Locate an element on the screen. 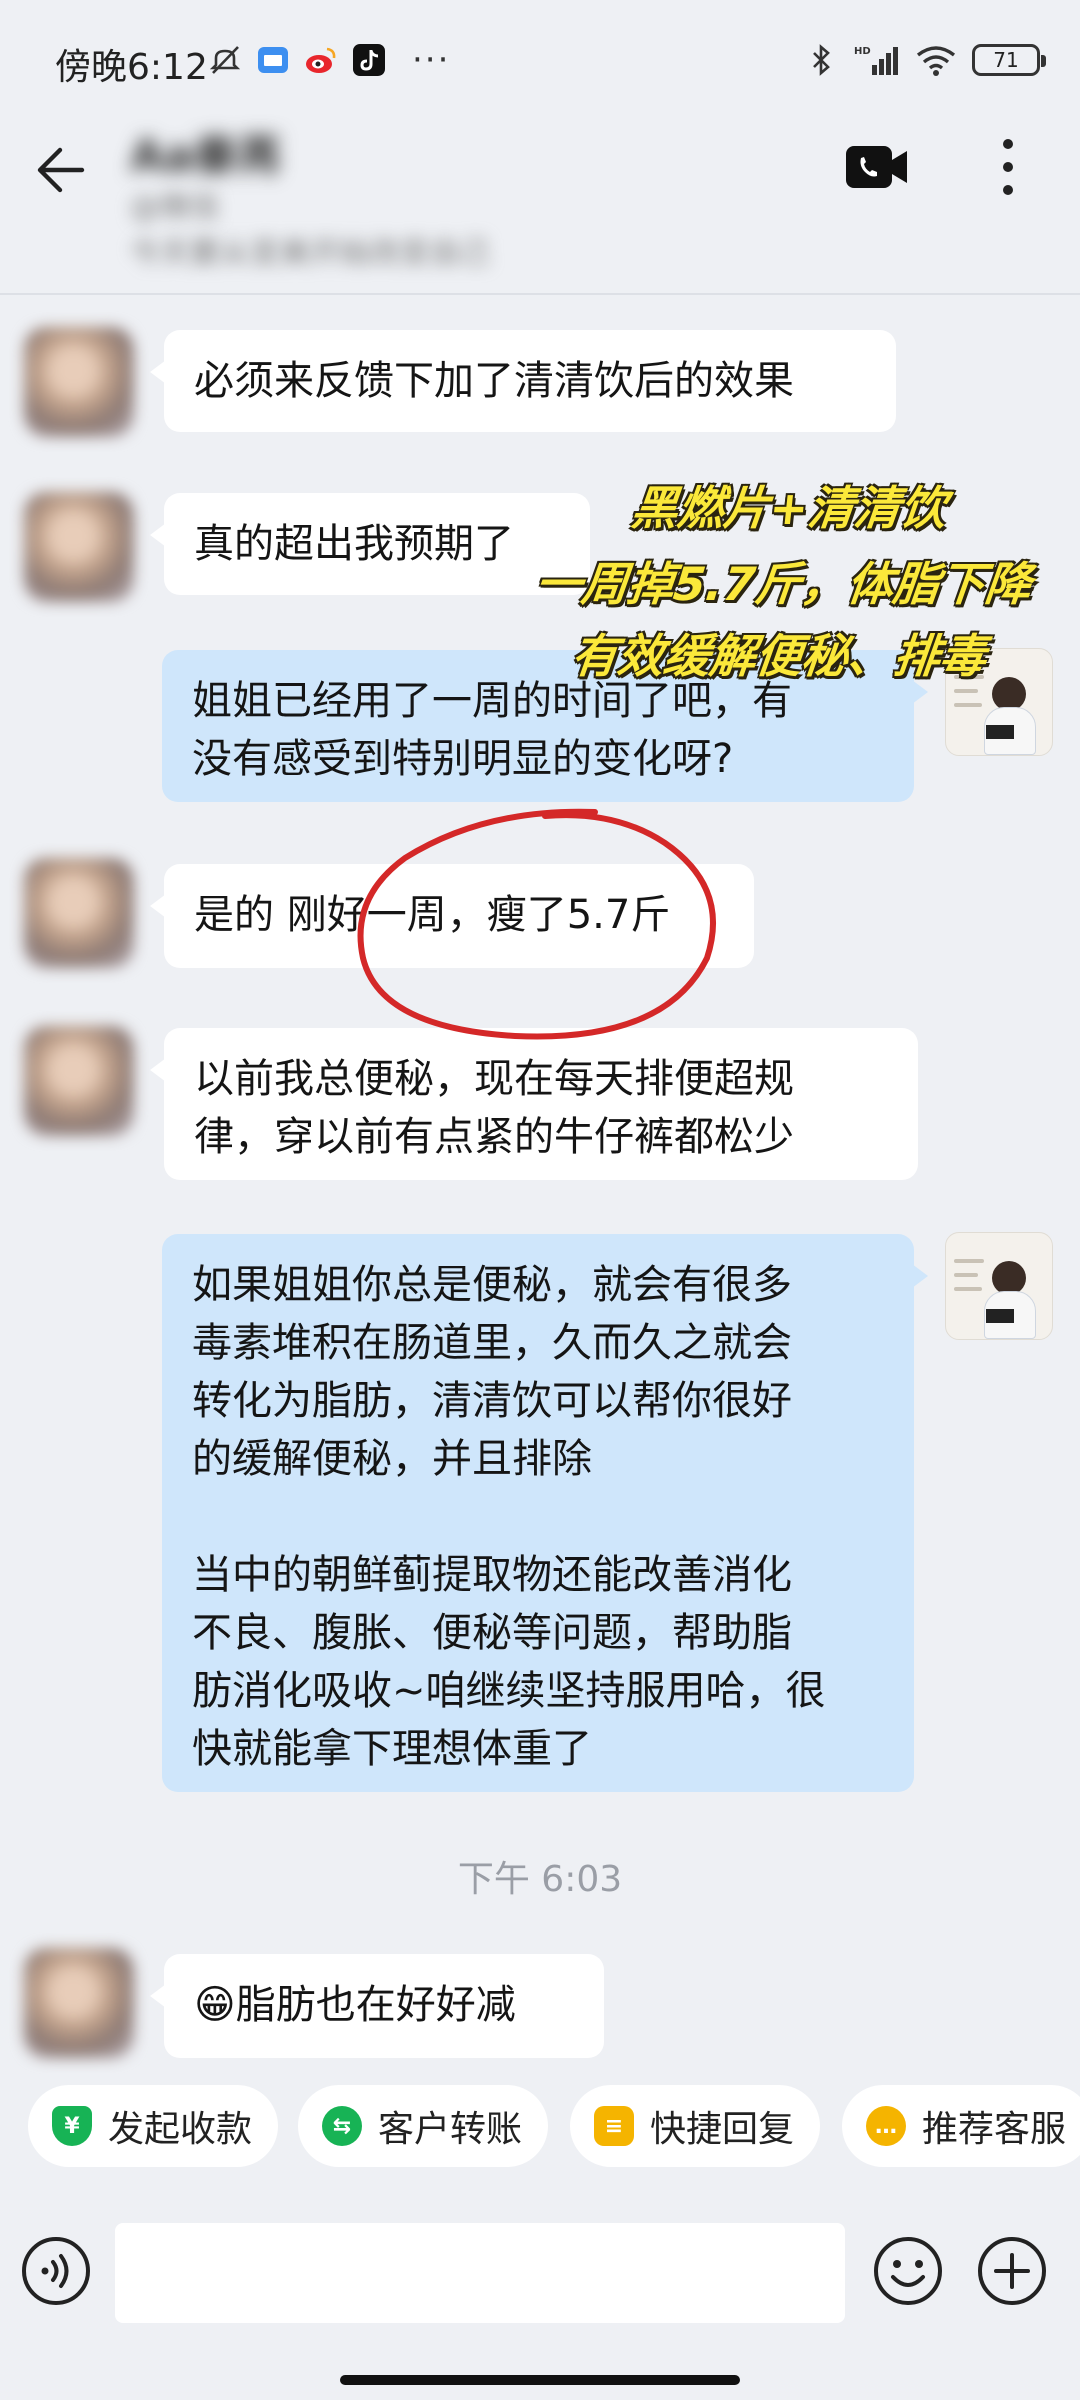  weibo-icon is located at coordinates (321, 60).